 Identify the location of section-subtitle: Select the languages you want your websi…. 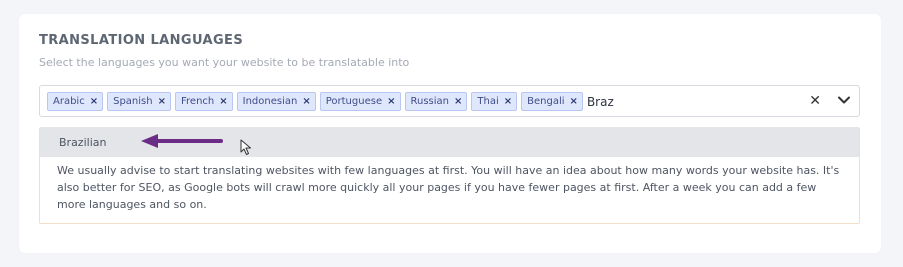
(224, 62).